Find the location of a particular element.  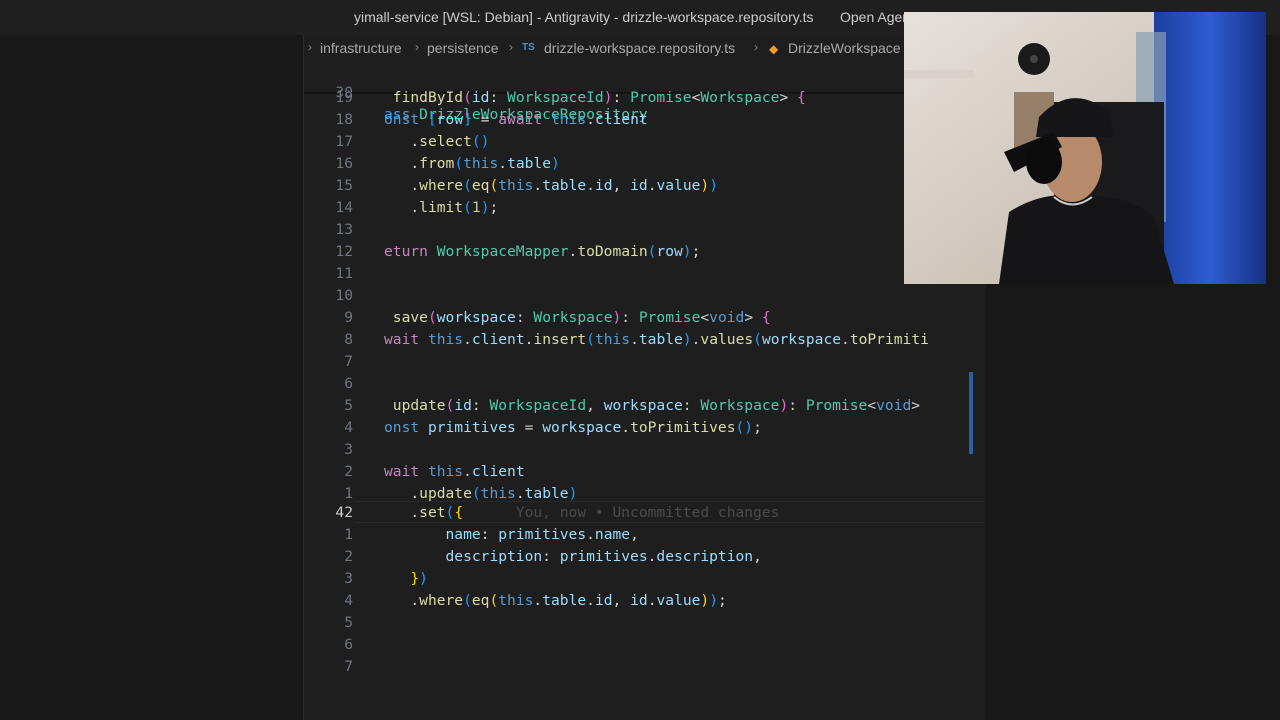

code-text: .select() is located at coordinates (450, 141).